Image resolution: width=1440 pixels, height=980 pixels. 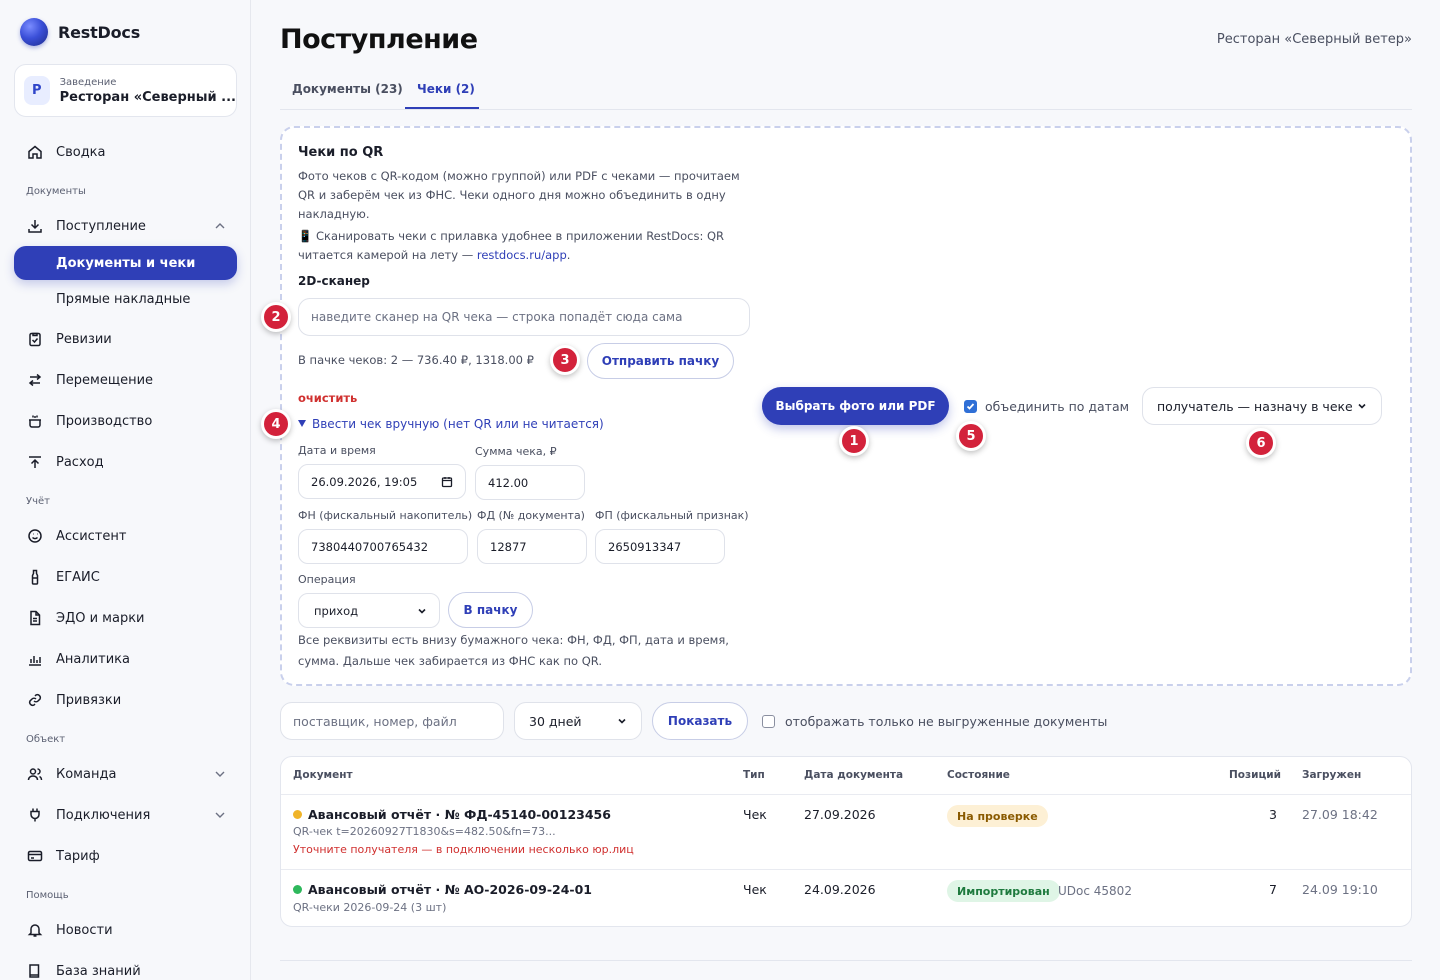 I want to click on column-header-date: Дата документа, so click(x=853, y=775).